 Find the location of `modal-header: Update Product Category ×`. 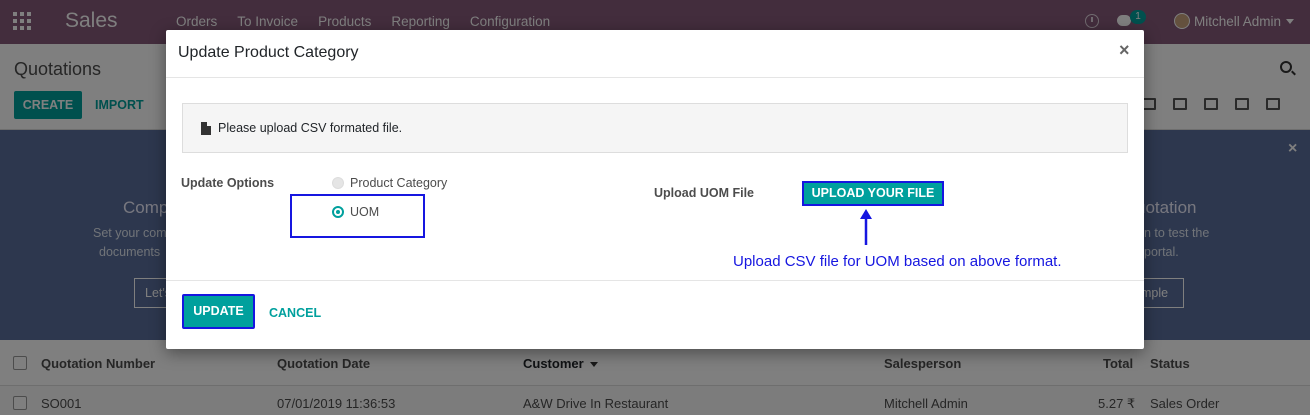

modal-header: Update Product Category × is located at coordinates (655, 54).